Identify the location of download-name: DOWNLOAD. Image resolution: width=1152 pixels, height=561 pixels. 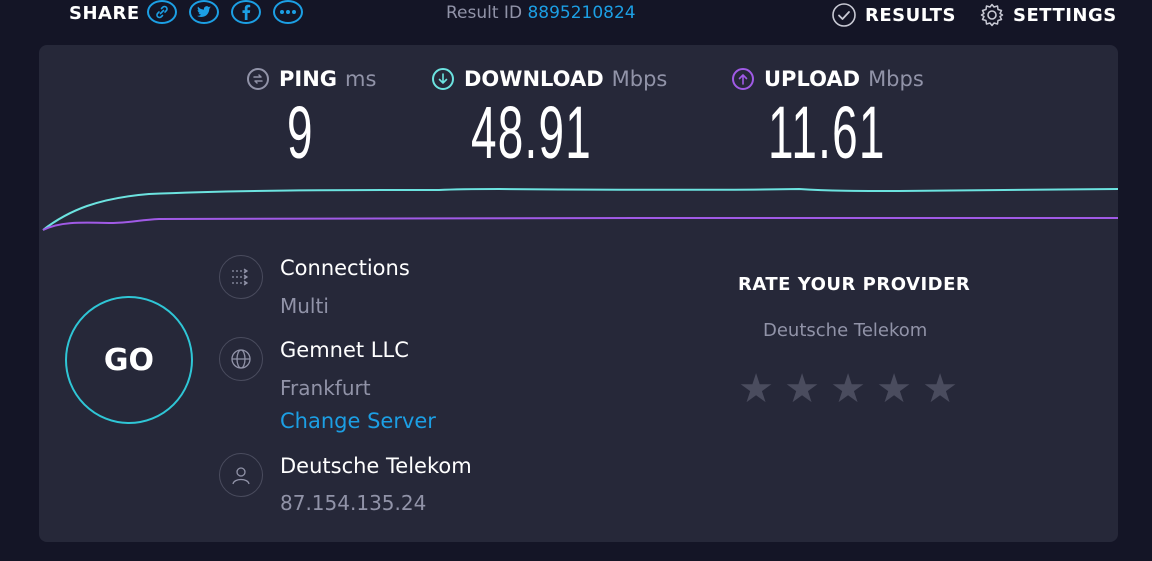
(534, 79).